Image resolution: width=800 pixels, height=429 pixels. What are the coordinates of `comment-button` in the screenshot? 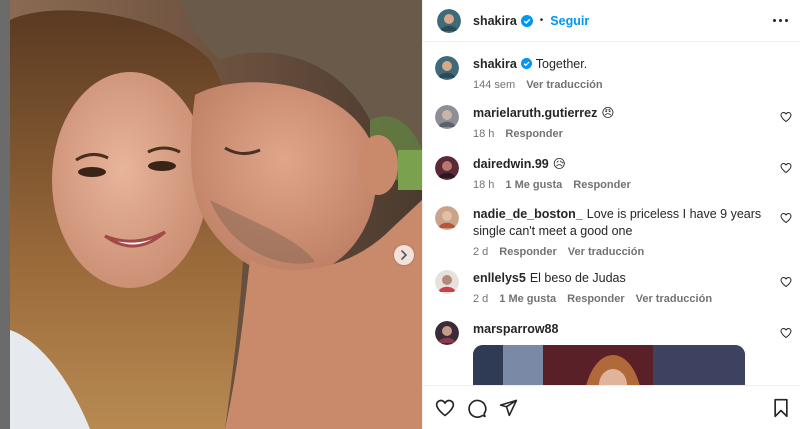 It's located at (477, 408).